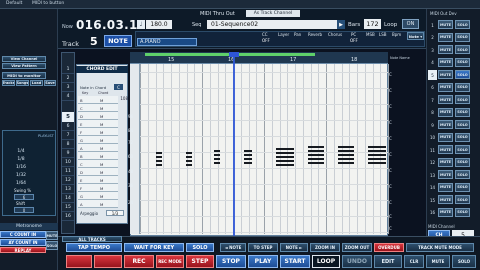 The height and width of the screenshot is (270, 480). What do you see at coordinates (438, 261) in the screenshot?
I see `bottom-mute-button: MUTE` at bounding box center [438, 261].